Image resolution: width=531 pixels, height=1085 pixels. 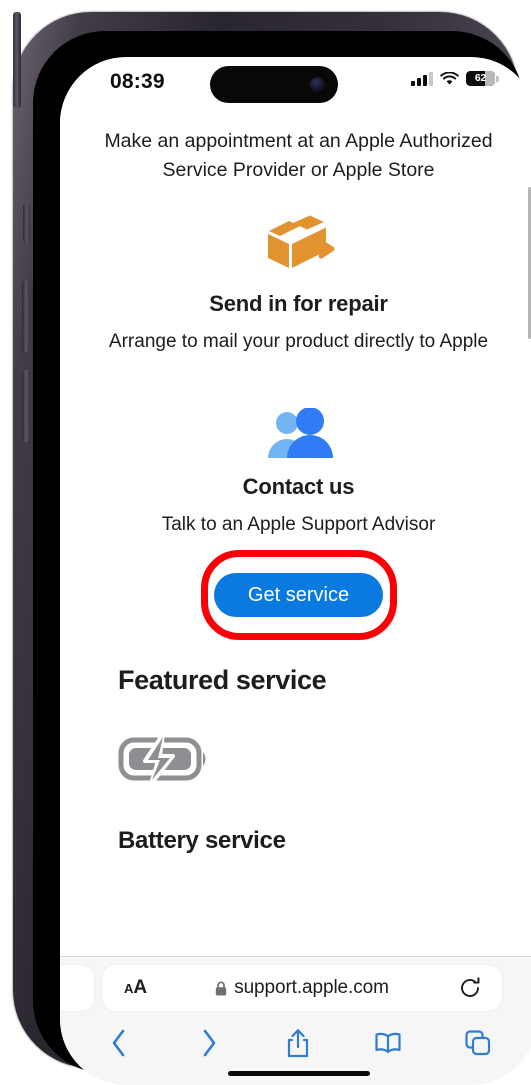 I want to click on battery-percent-label: 62, so click(x=480, y=78).